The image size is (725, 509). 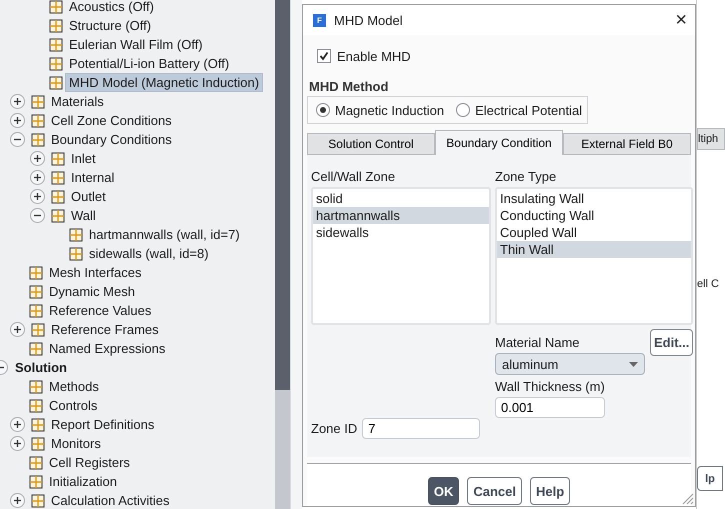 I want to click on tree-item: Controls, so click(x=73, y=405).